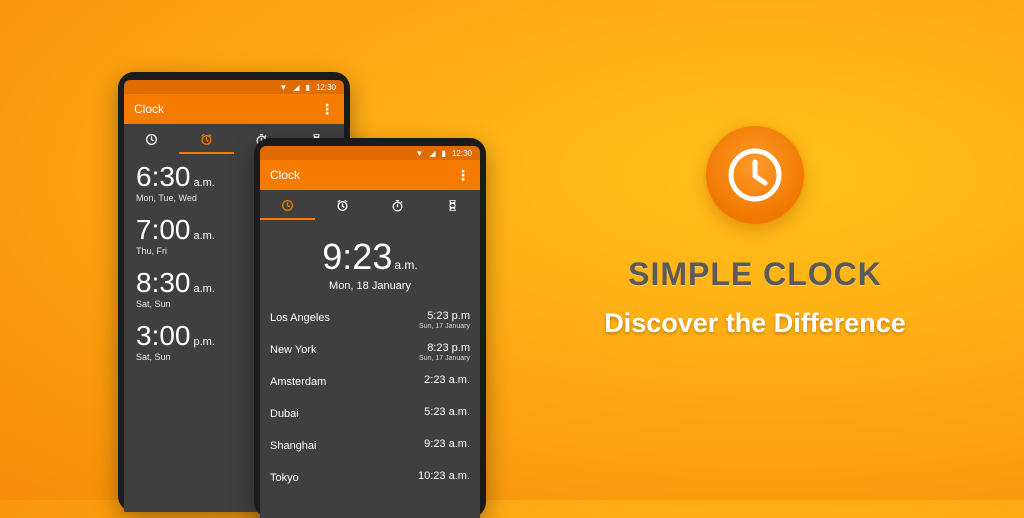 This screenshot has height=518, width=1024. What do you see at coordinates (444, 476) in the screenshot?
I see `city-time: 10:23 a.m.` at bounding box center [444, 476].